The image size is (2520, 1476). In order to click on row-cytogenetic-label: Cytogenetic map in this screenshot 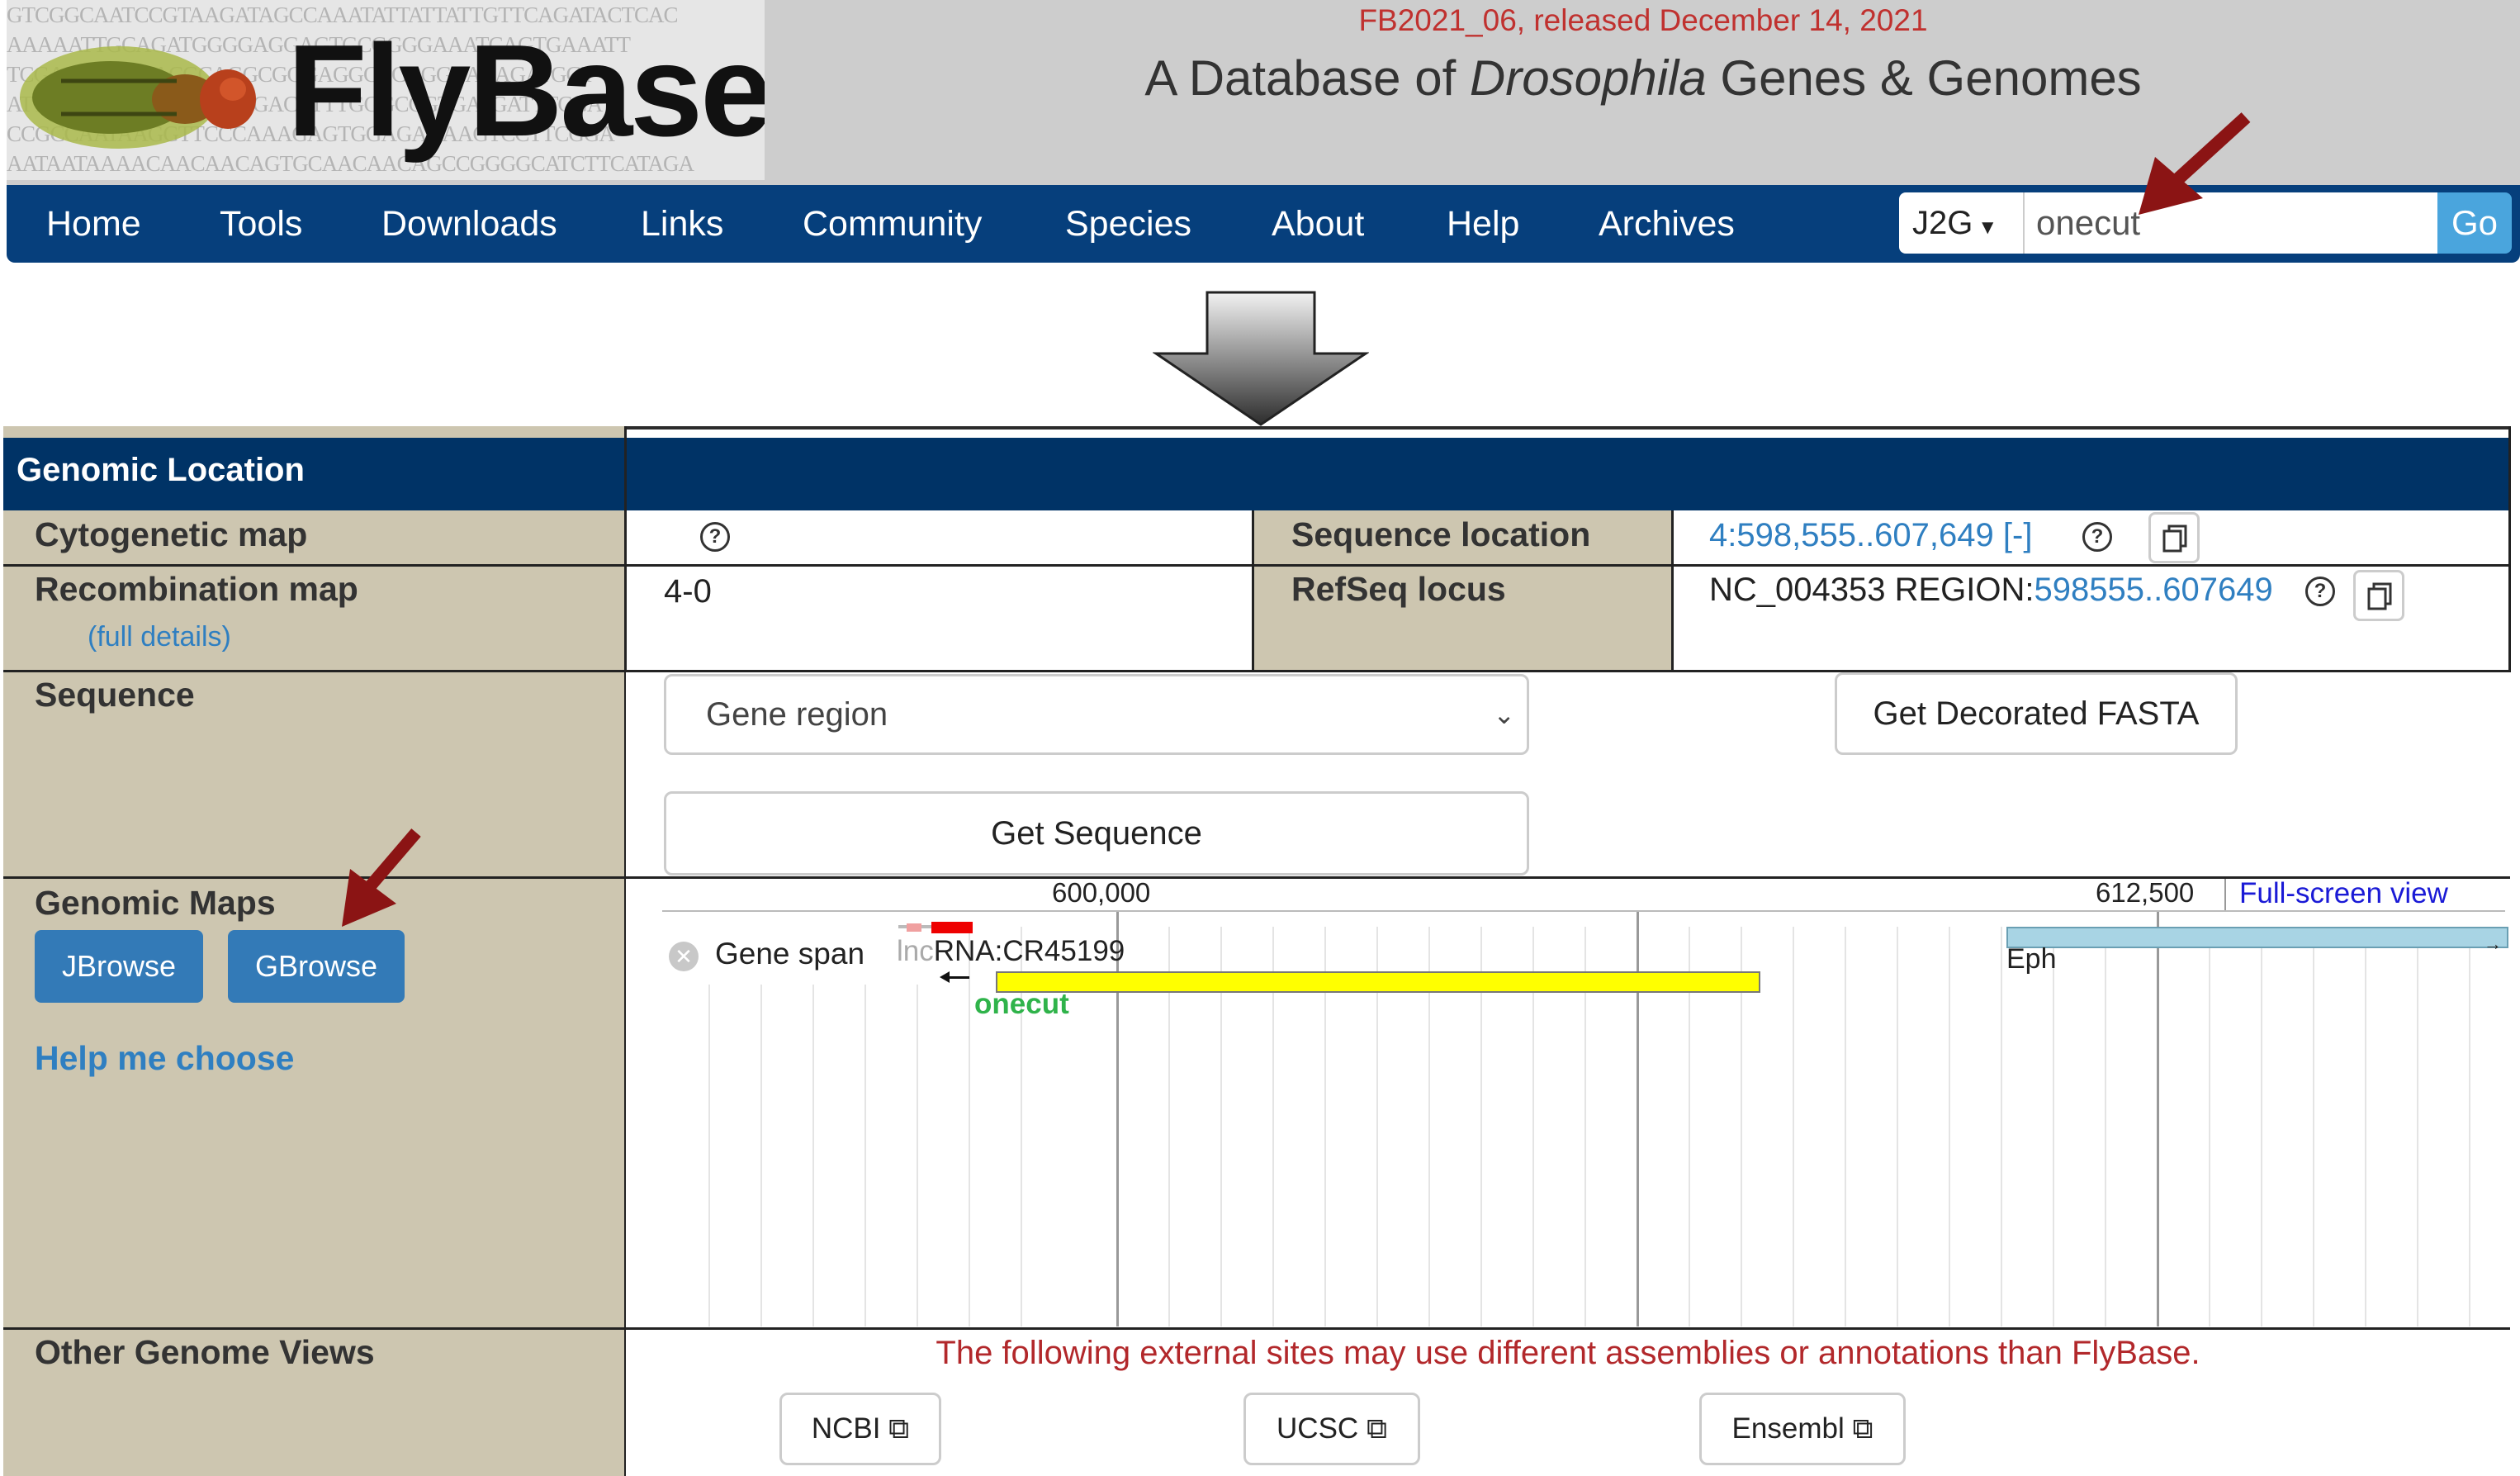, I will do `click(313, 538)`.